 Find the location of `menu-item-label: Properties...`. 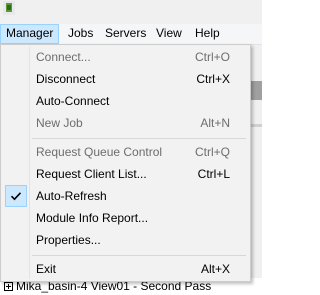

menu-item-label: Properties... is located at coordinates (68, 240).